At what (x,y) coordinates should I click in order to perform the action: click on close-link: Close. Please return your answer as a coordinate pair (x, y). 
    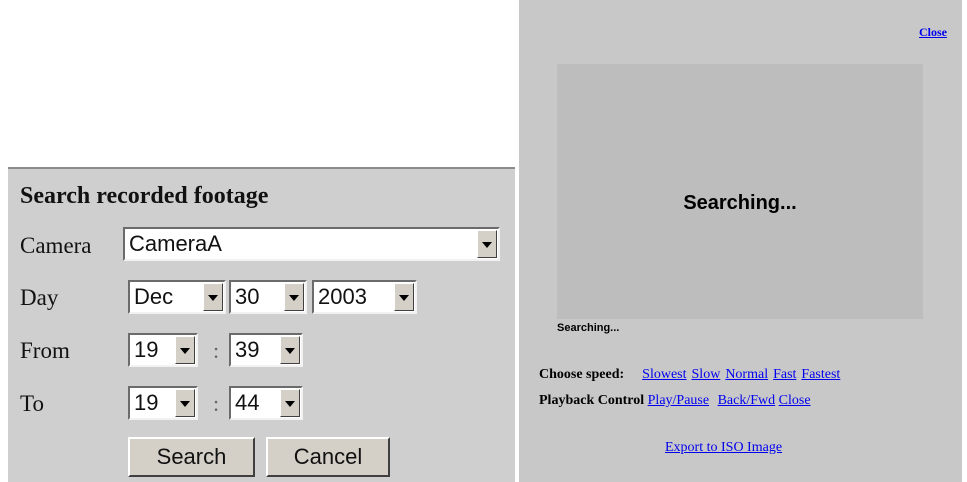
    Looking at the image, I should click on (795, 400).